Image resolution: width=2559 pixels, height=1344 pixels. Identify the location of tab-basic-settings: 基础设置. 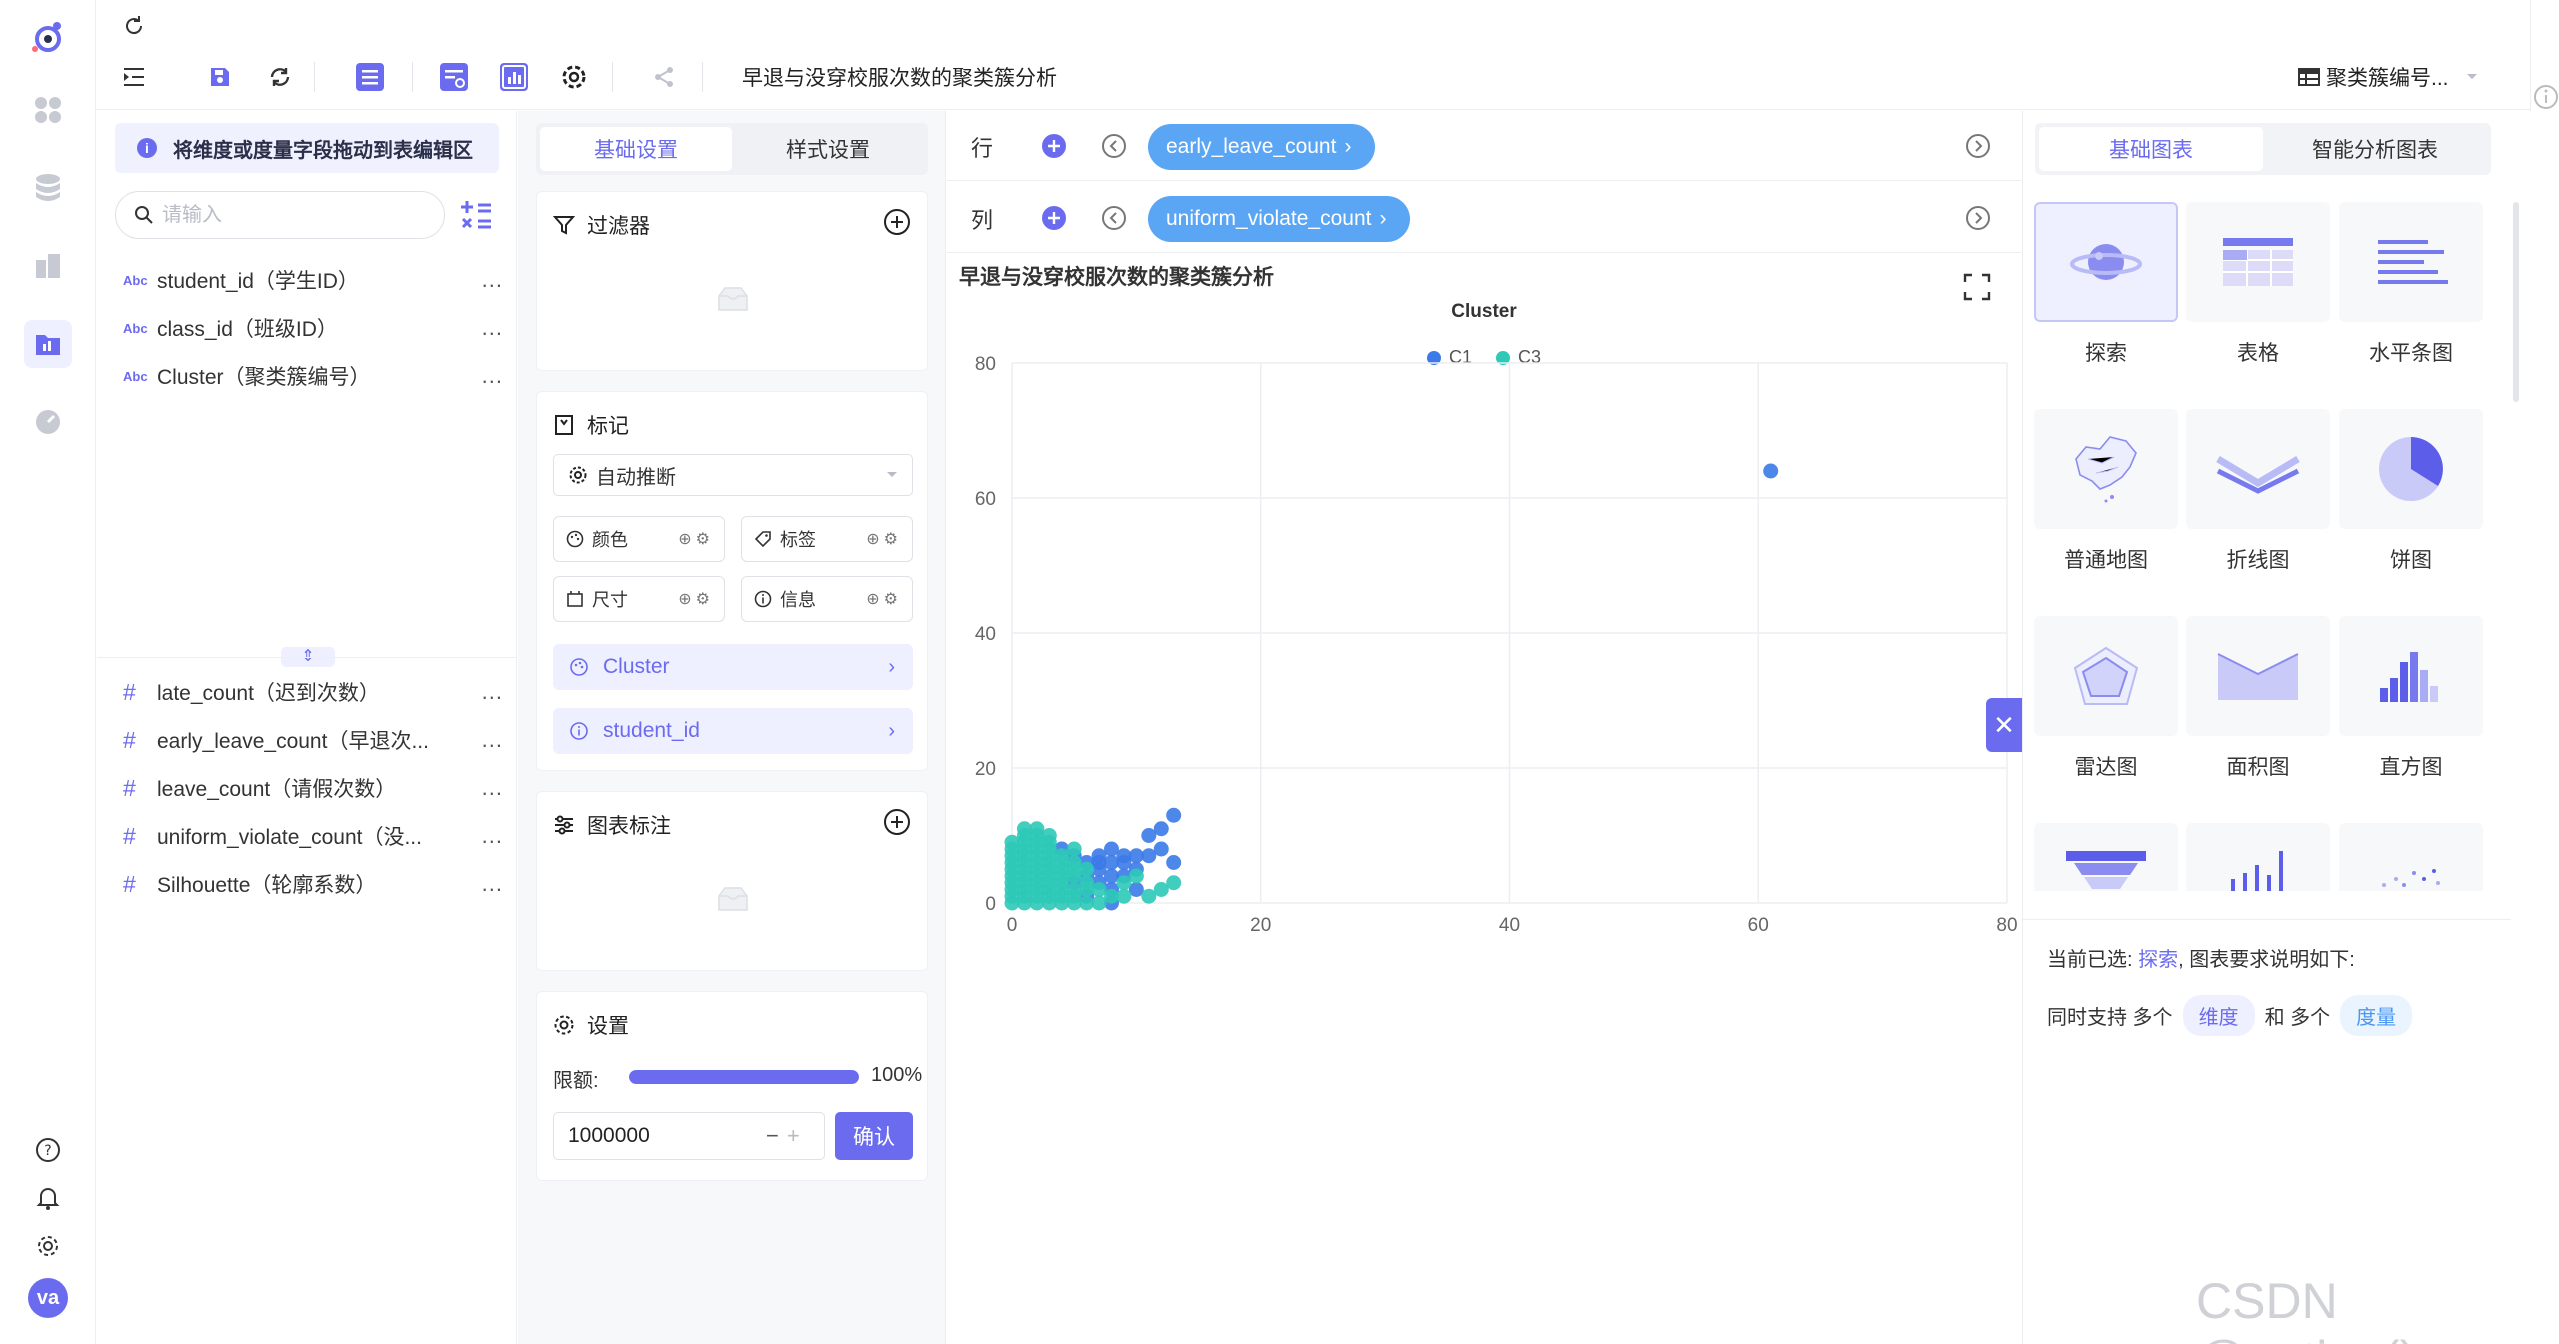
(636, 149).